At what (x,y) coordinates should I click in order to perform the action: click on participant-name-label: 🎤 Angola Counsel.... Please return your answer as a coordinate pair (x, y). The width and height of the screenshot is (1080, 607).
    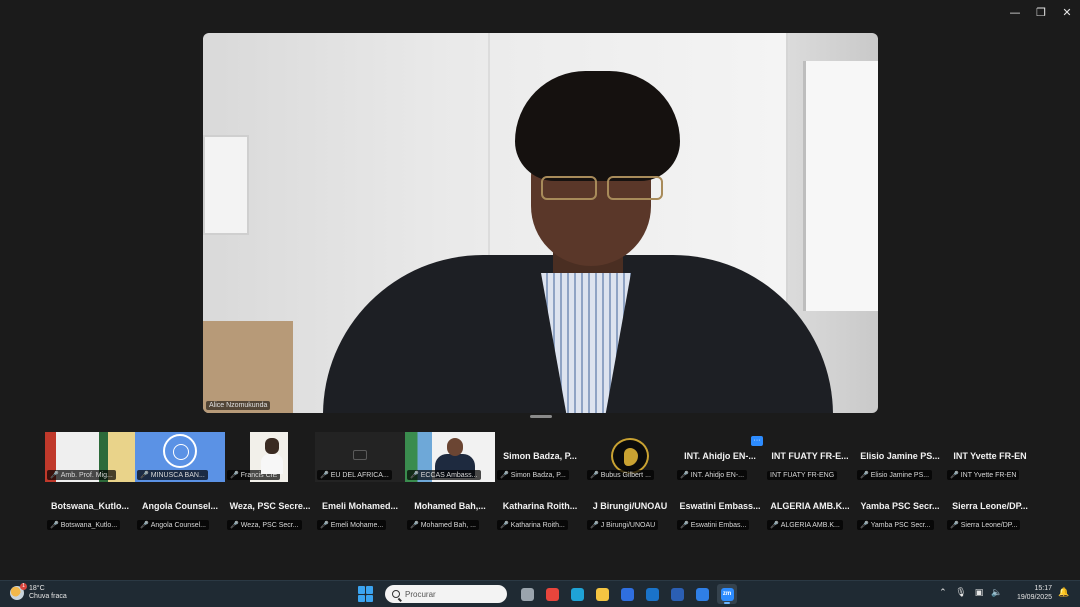
    Looking at the image, I should click on (173, 525).